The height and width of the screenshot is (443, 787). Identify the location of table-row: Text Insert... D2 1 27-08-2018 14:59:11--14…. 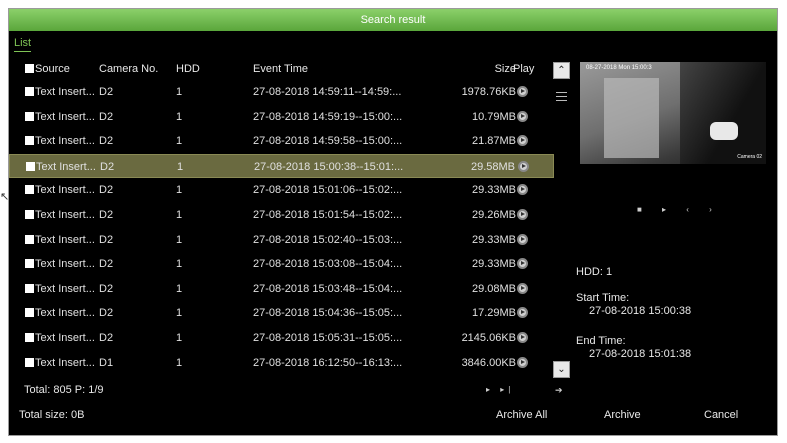
(281, 92).